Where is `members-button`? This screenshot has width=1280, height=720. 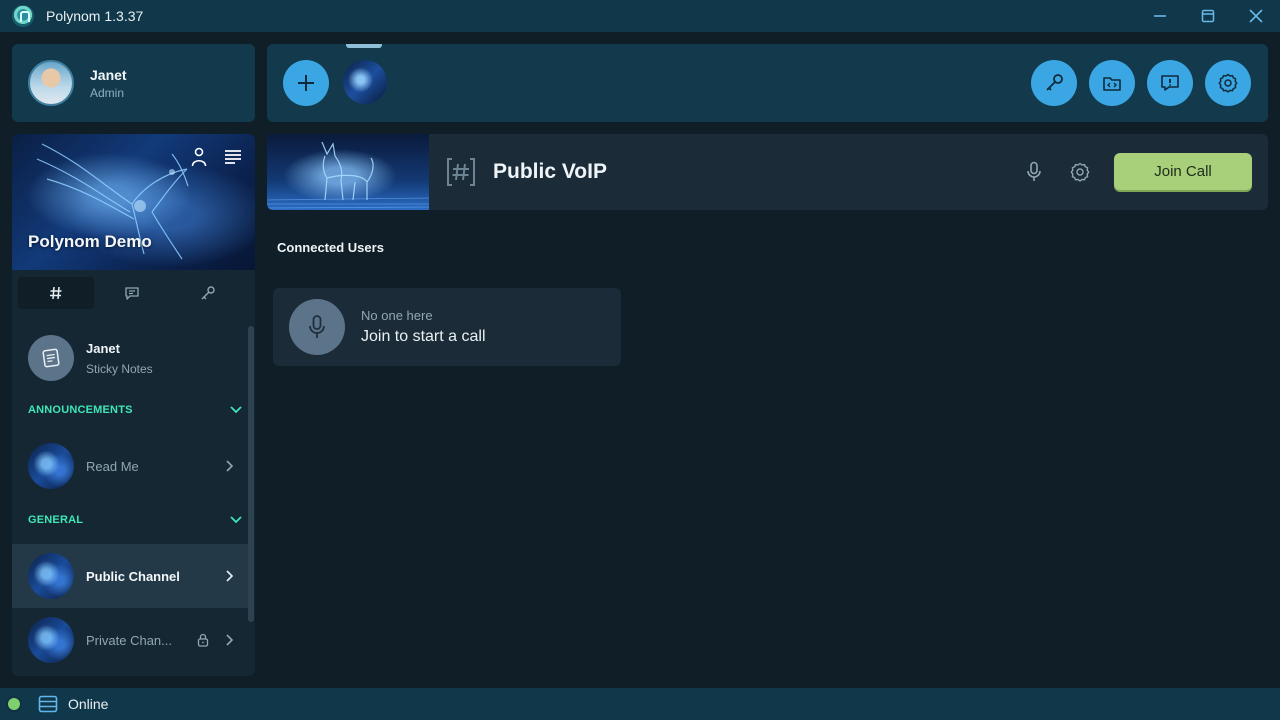
members-button is located at coordinates (199, 157).